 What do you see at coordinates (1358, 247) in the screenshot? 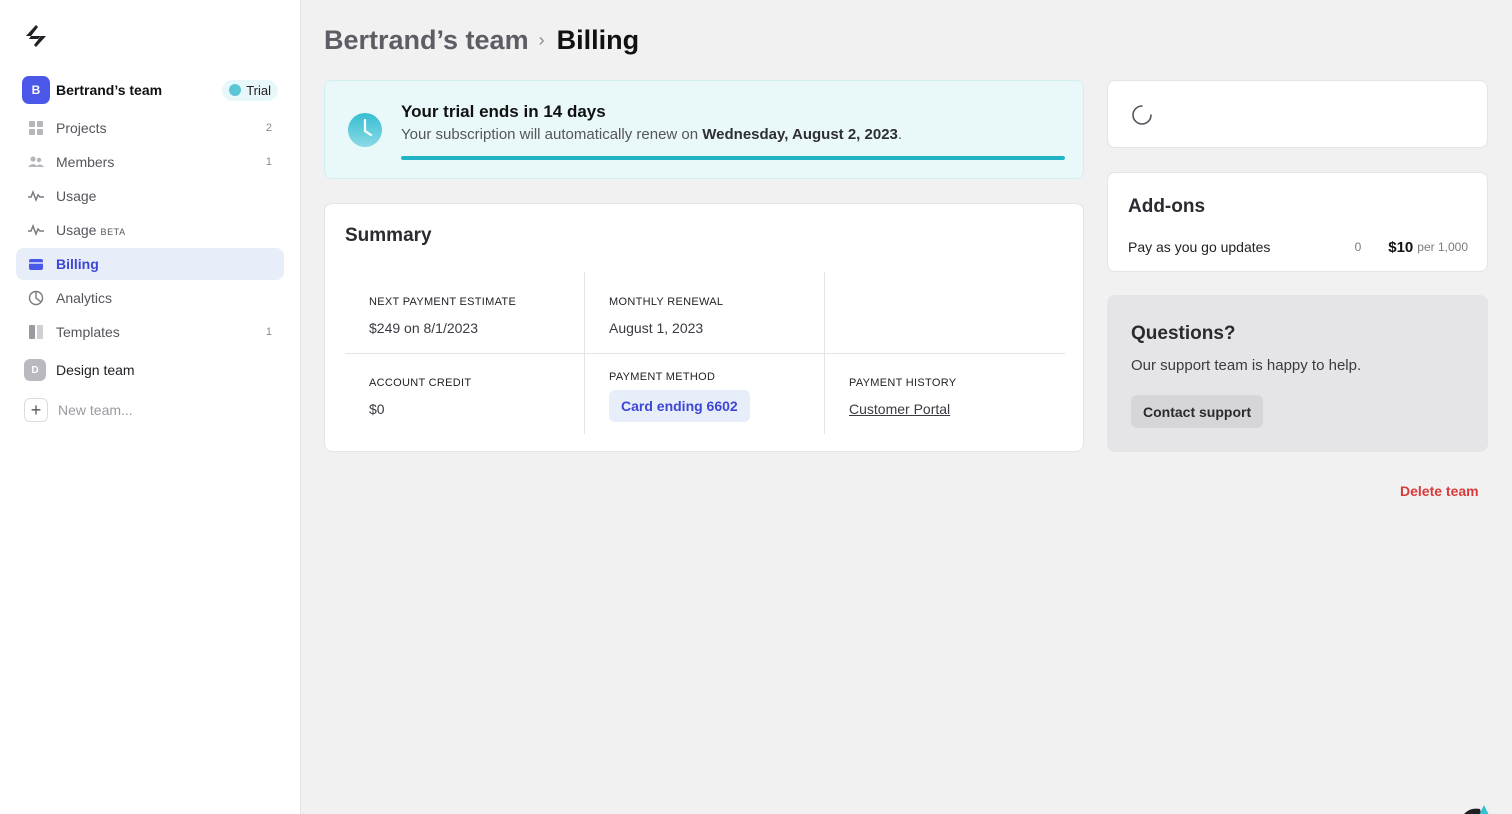
I see `addon-quantity: 0` at bounding box center [1358, 247].